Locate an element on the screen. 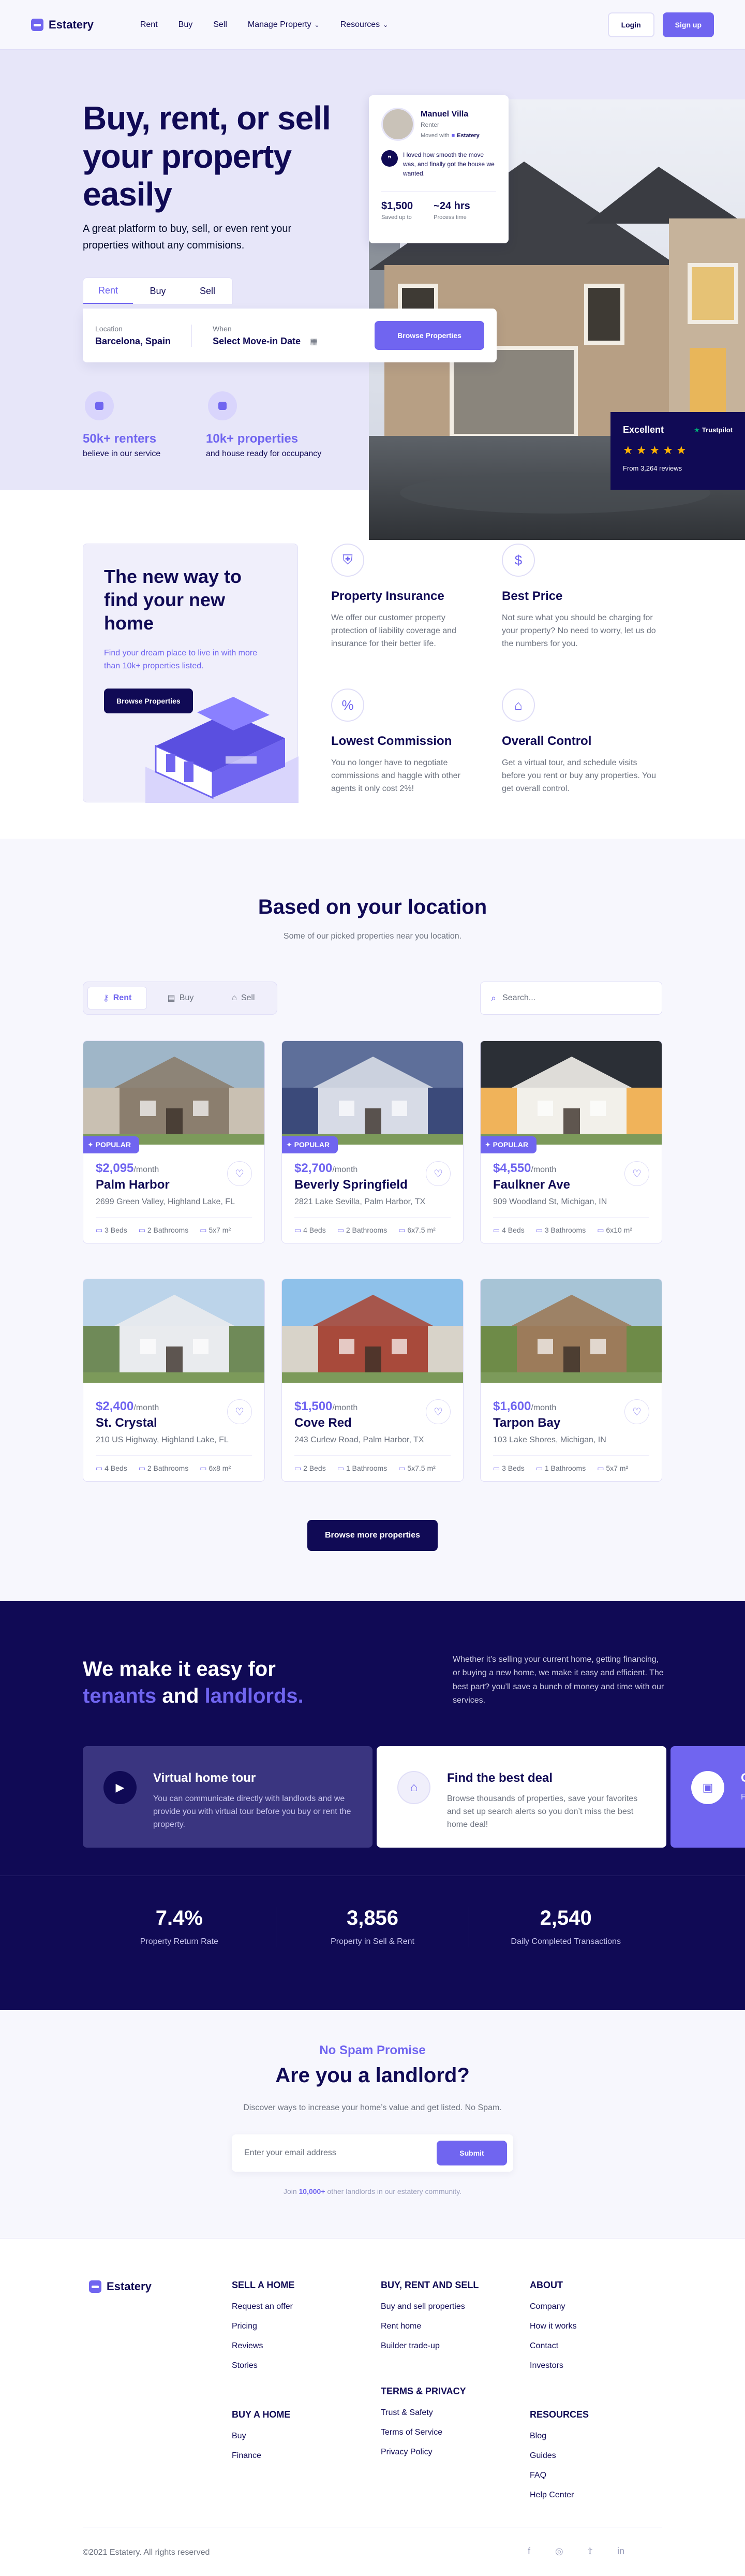 This screenshot has height=2576, width=745. when-field: When Select Move-in Date ▦ is located at coordinates (266, 336).